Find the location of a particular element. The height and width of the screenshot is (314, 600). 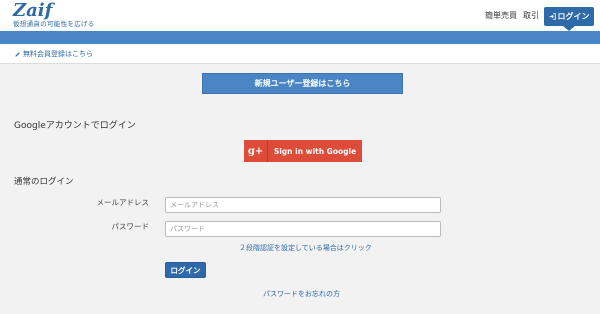

google-signin-label: Sign in with Google is located at coordinates (315, 151).